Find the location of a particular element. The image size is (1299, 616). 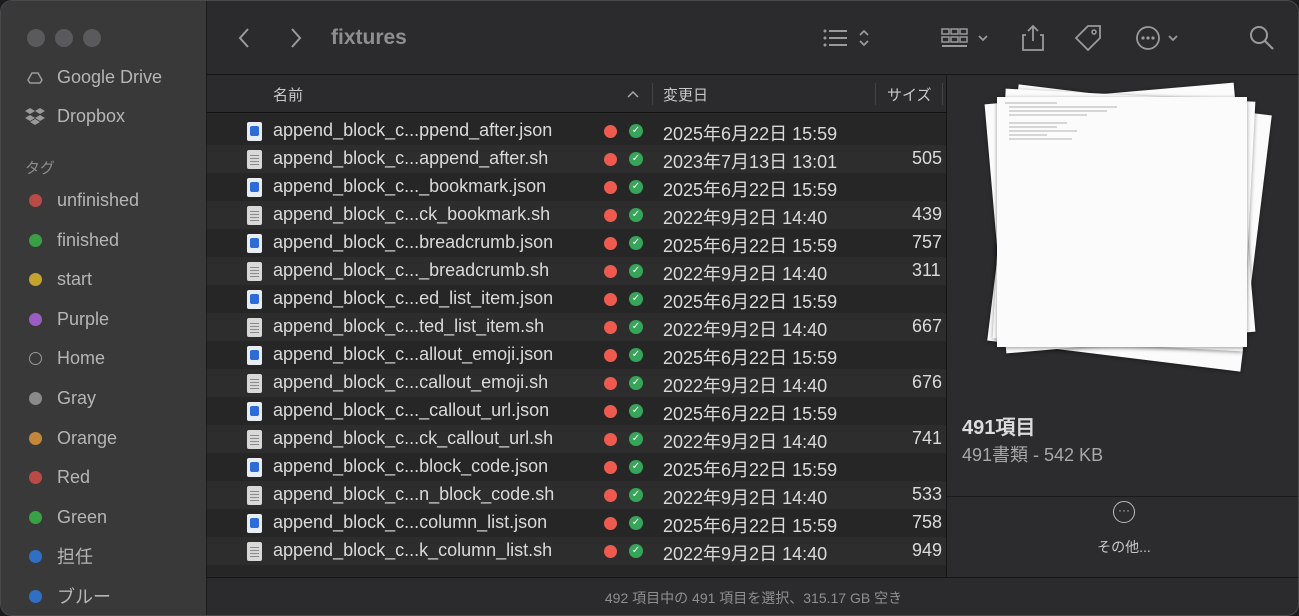

sidebar-tag-orange: Orange is located at coordinates (71, 438).